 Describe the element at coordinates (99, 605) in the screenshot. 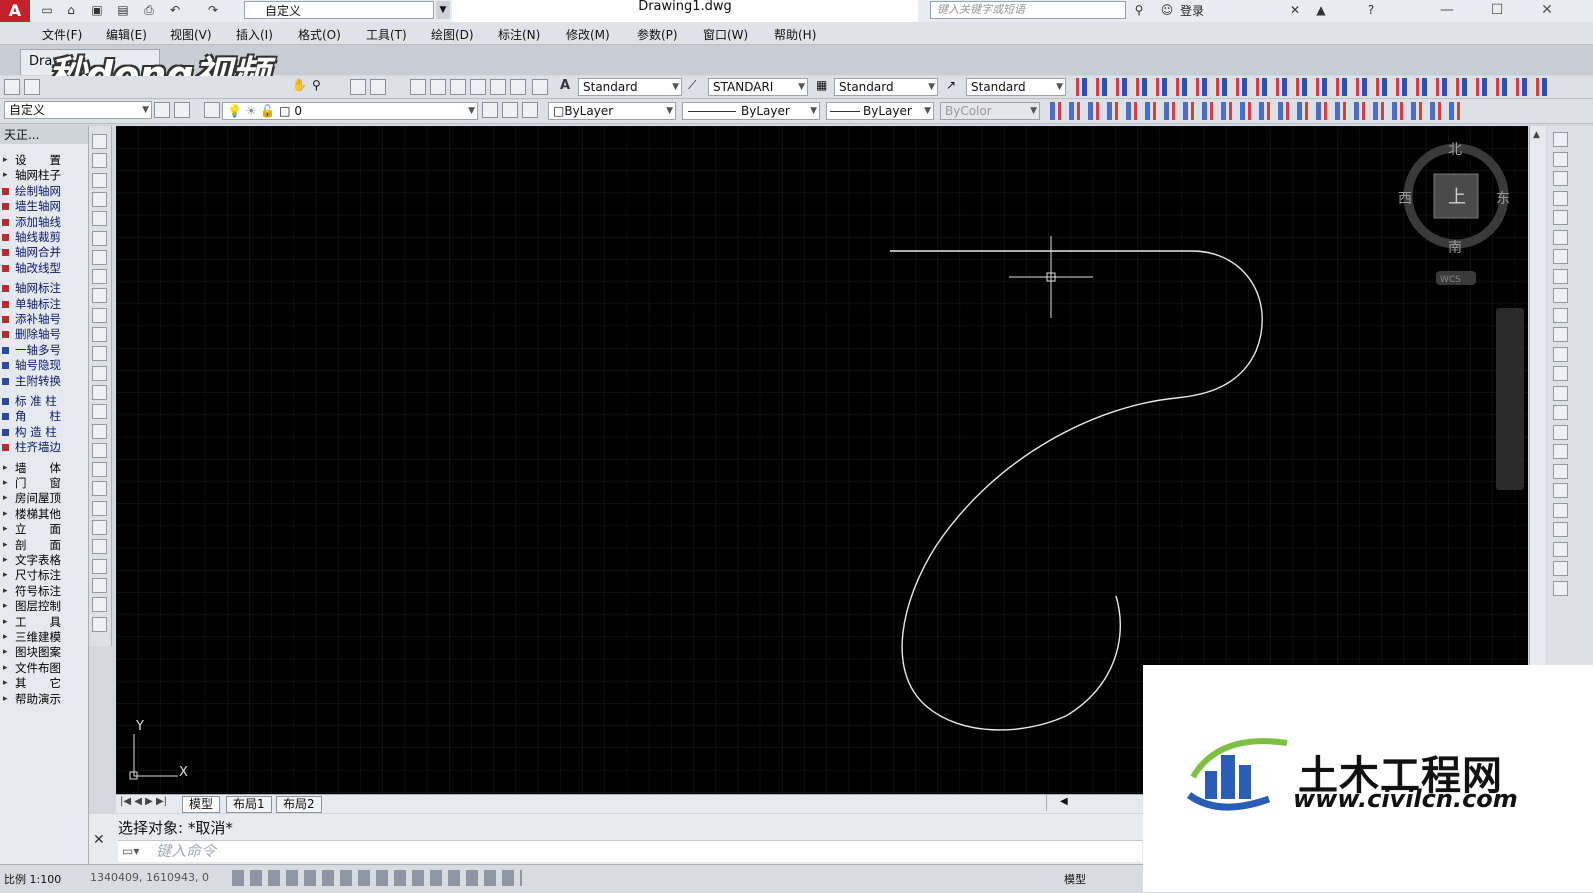

I see `offset-icon` at that location.